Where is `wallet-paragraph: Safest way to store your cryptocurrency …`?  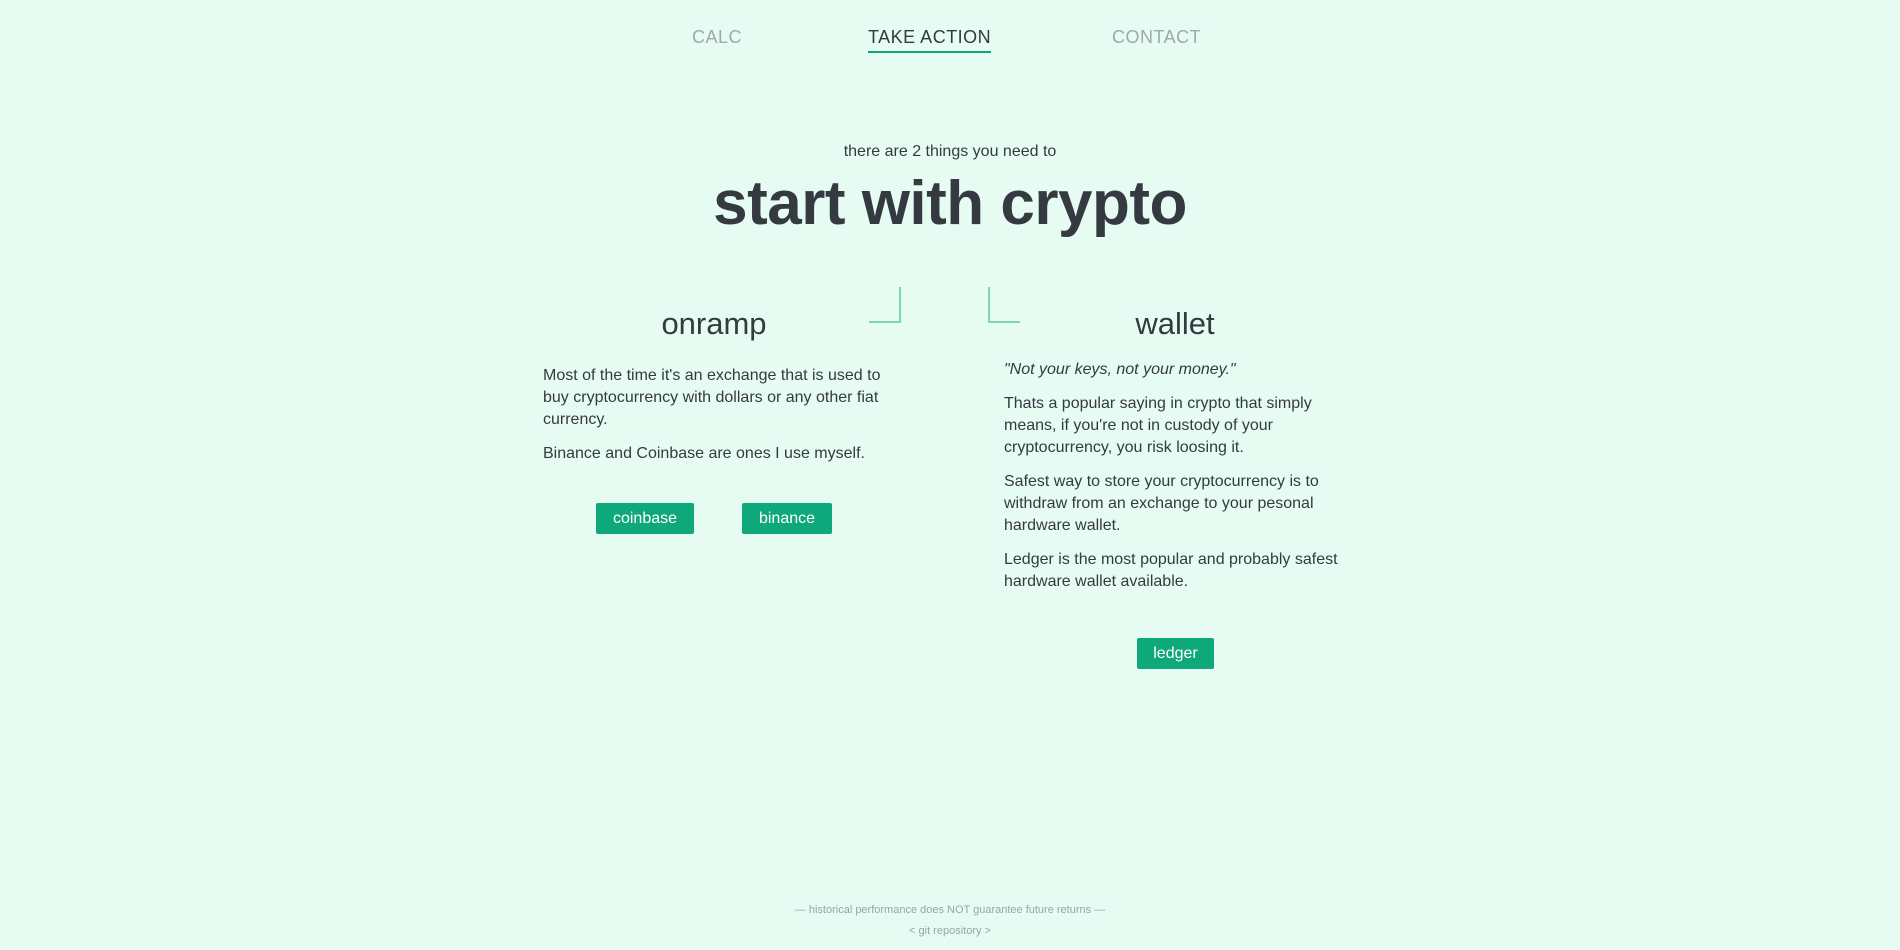 wallet-paragraph: Safest way to store your cryptocurrency … is located at coordinates (1161, 503).